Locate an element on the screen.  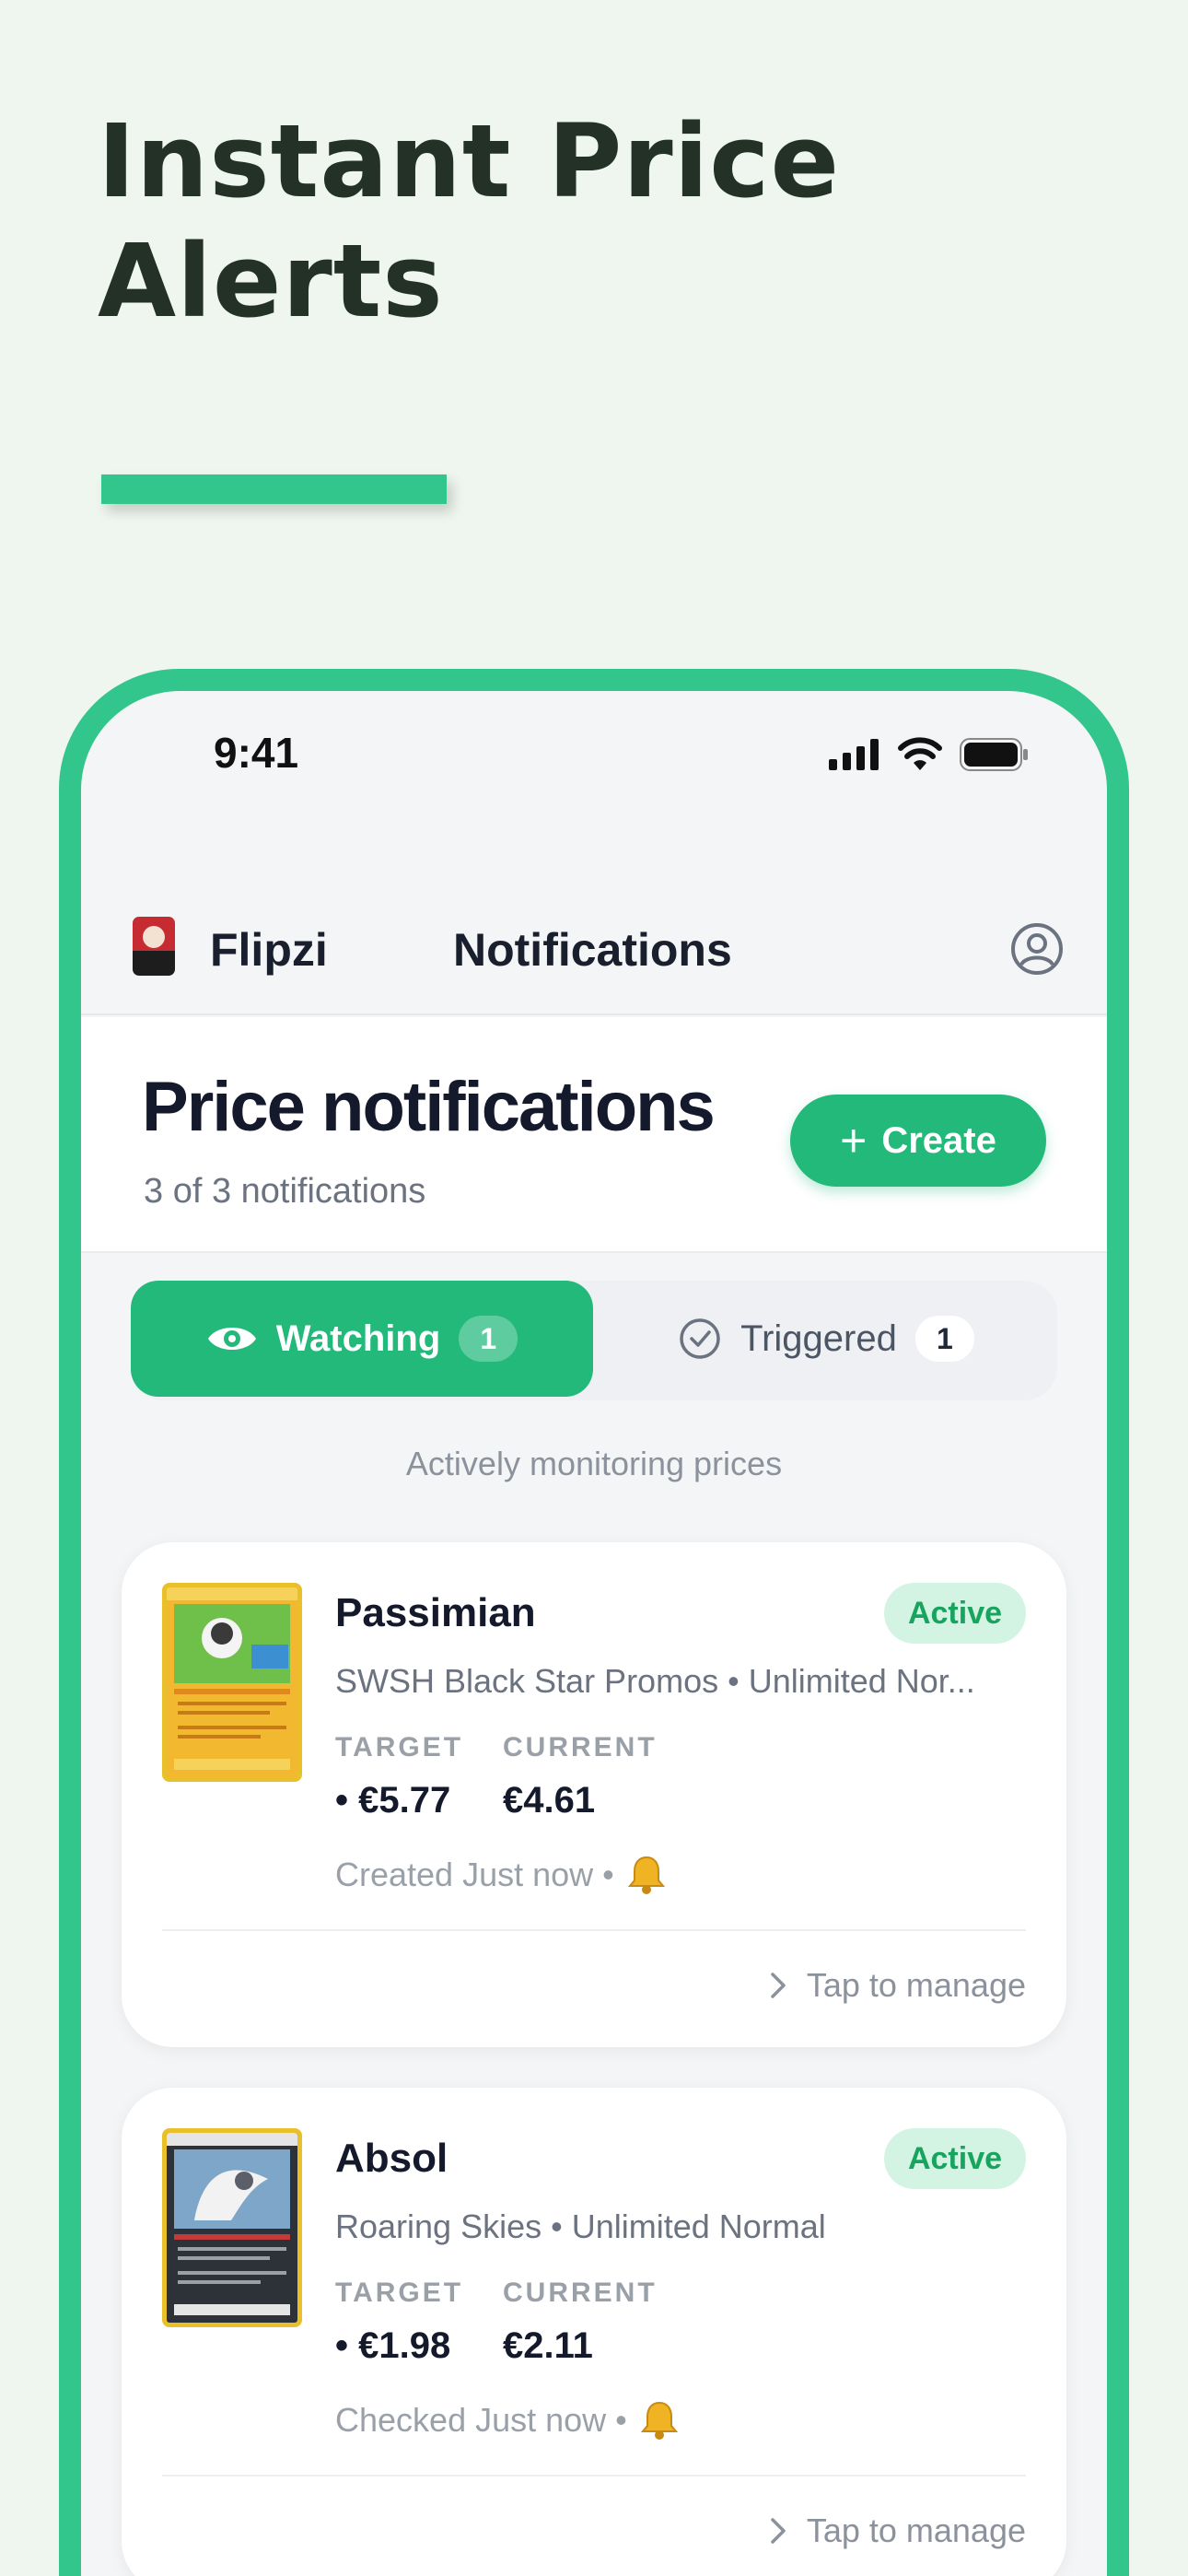
notification-count: 3 of 3 notifications is located at coordinates (285, 1191).